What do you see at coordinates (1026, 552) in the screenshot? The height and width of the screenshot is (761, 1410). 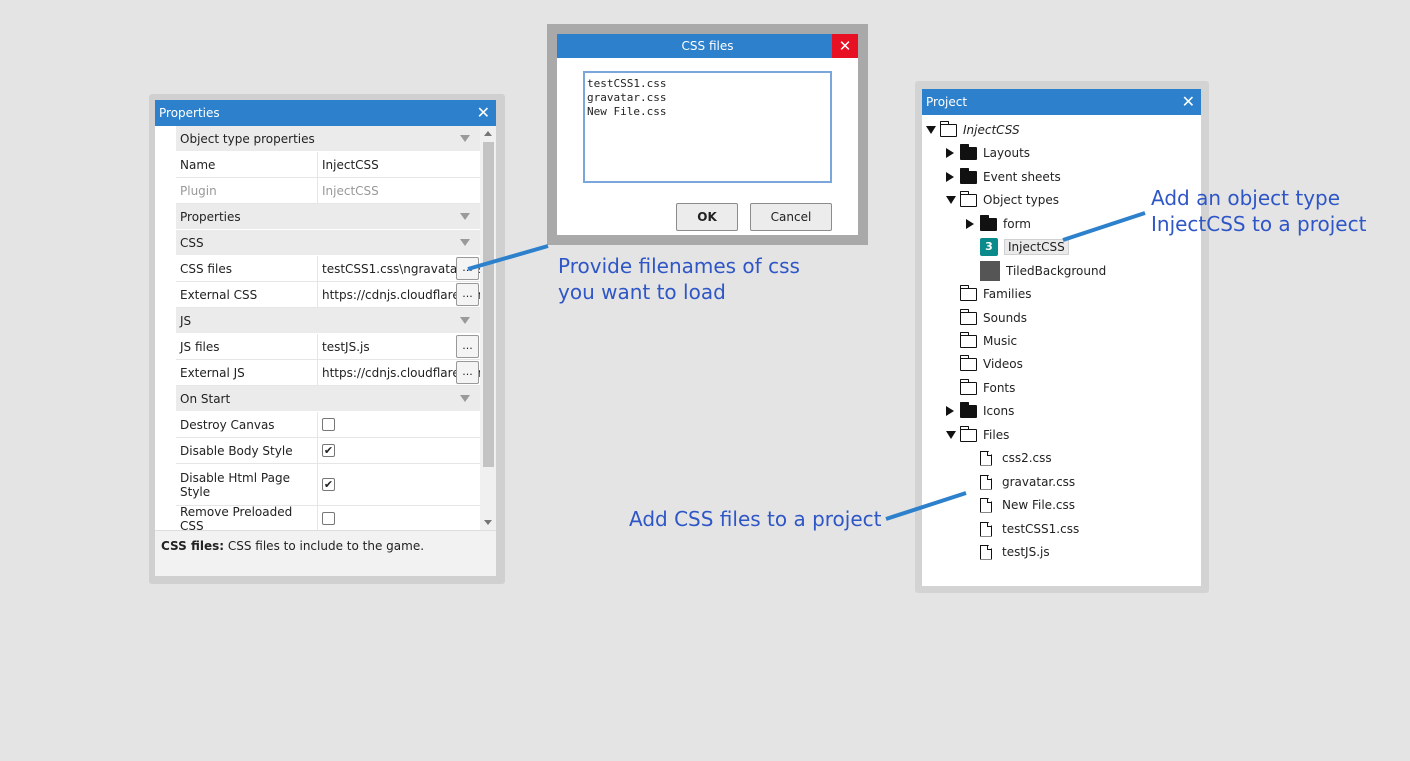 I see `tree-item-label: testJS.js` at bounding box center [1026, 552].